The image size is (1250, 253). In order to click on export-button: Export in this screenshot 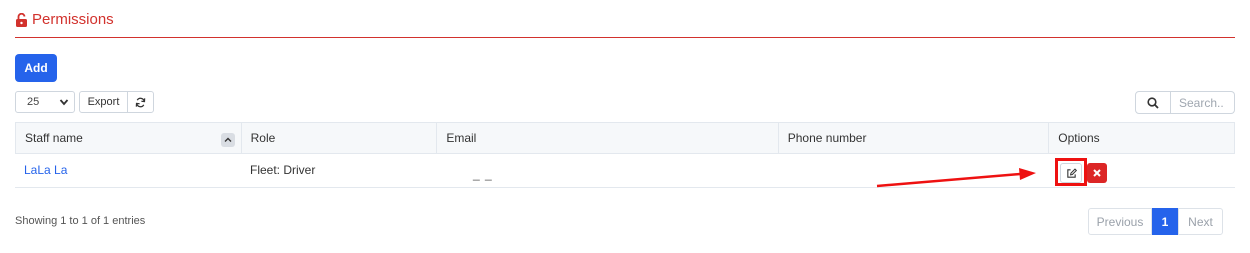, I will do `click(103, 102)`.